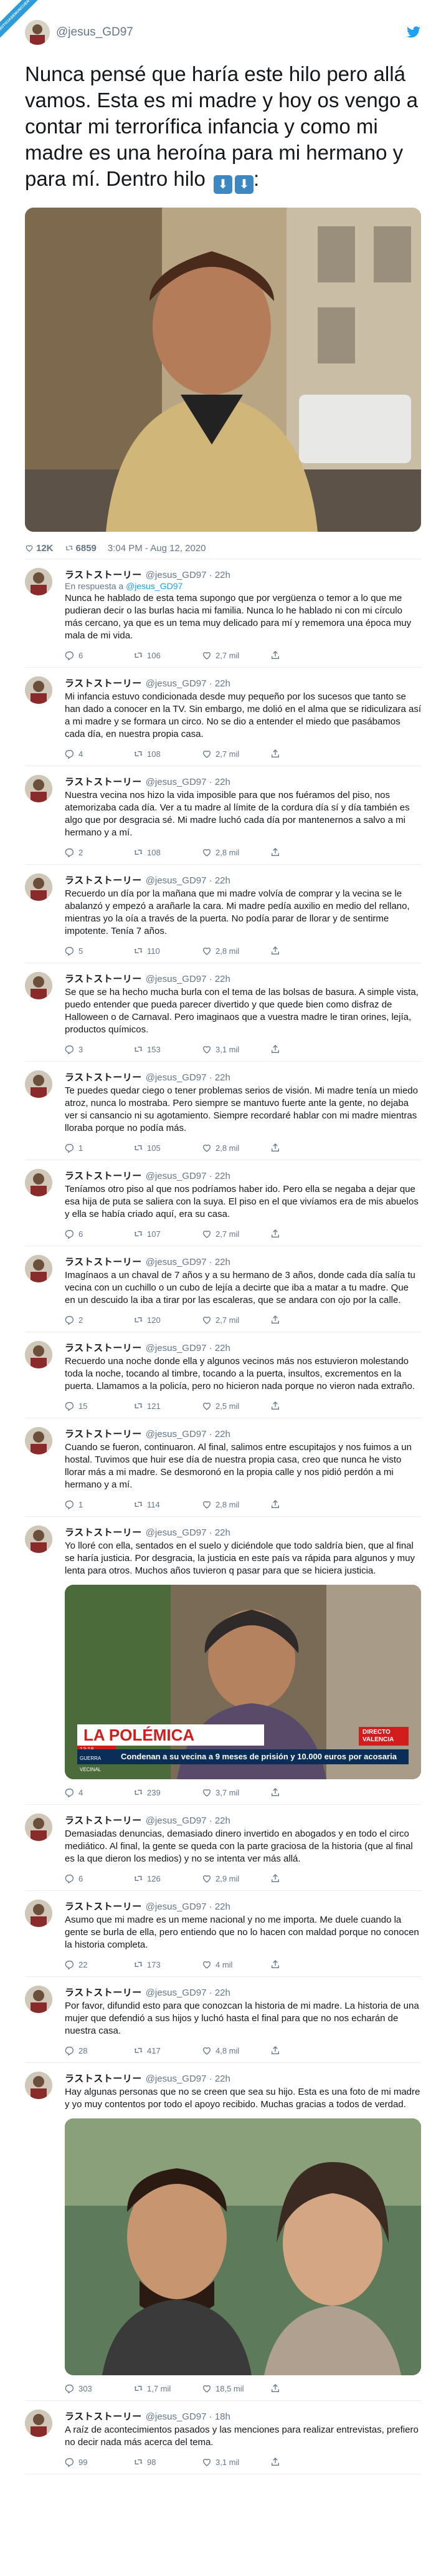 This screenshot has width=436, height=2576. I want to click on reply-button: 22, so click(99, 1964).